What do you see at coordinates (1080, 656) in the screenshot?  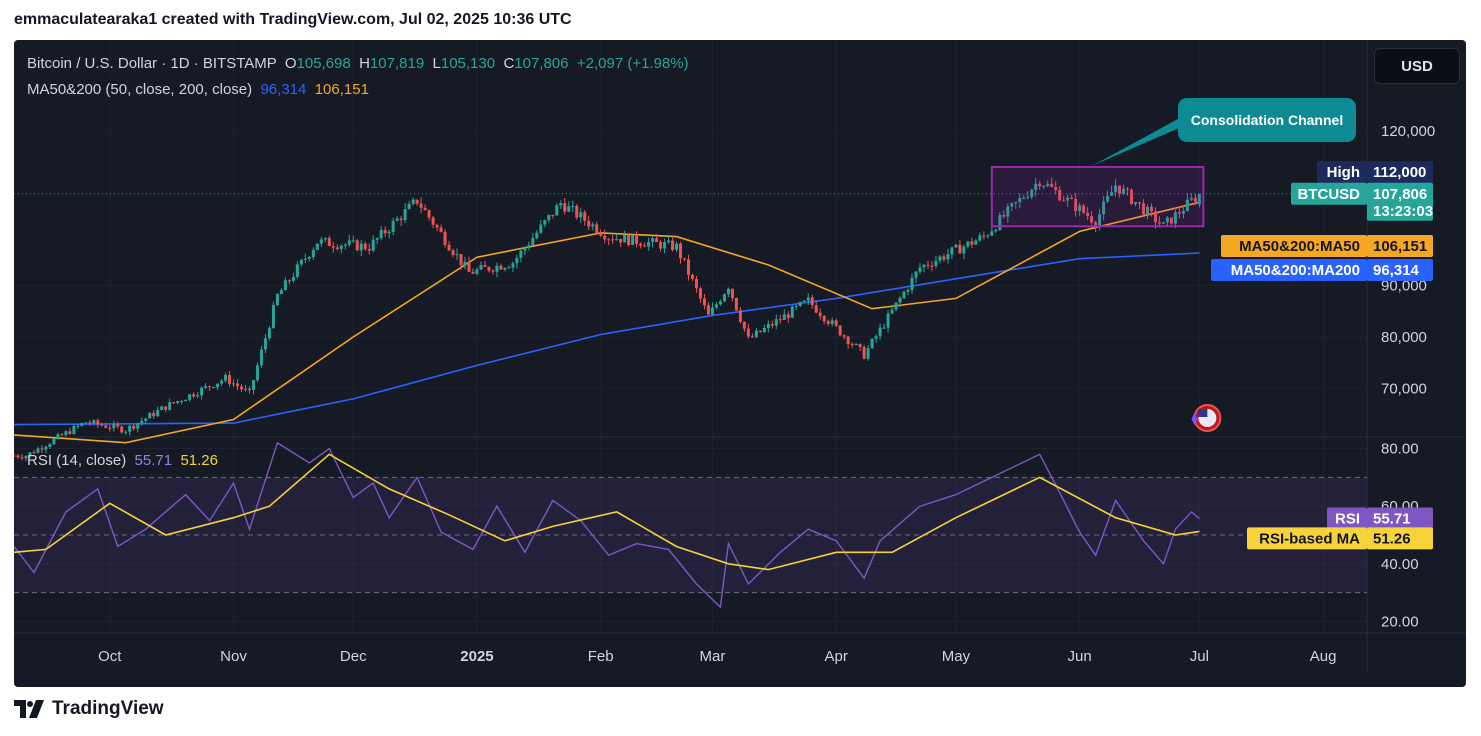 I see `time-tick-label-8: Jun` at bounding box center [1080, 656].